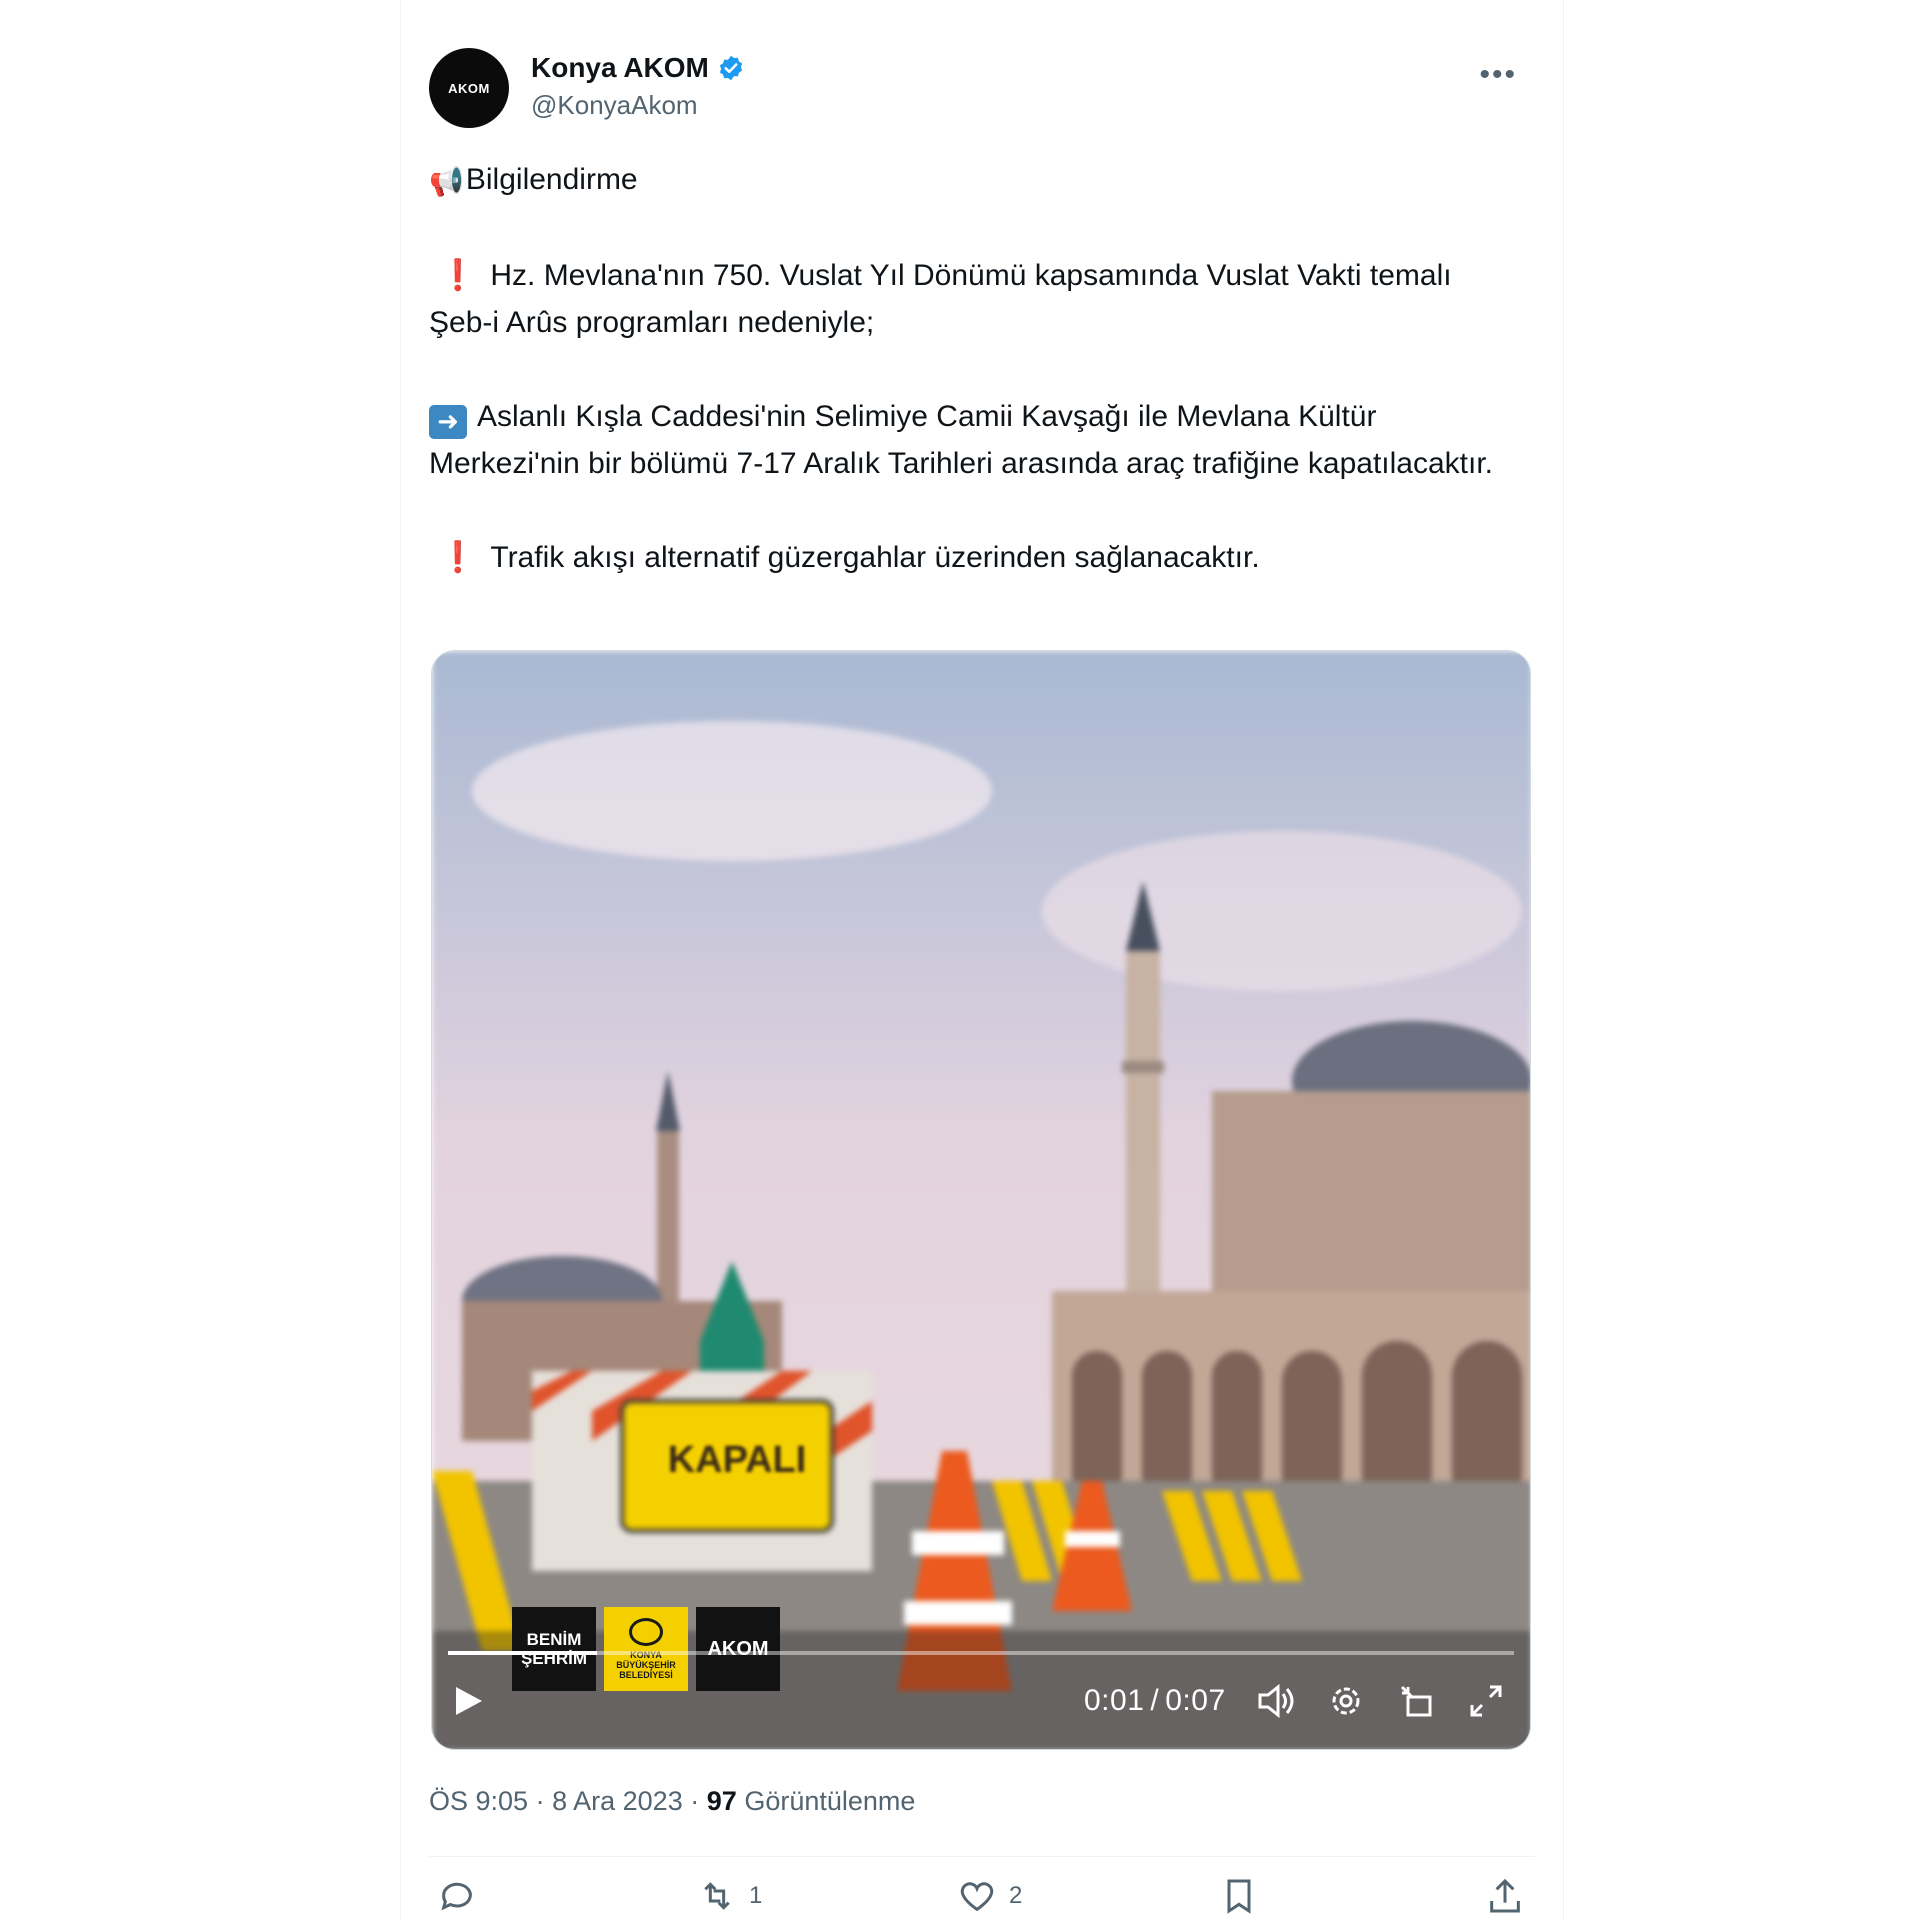 The height and width of the screenshot is (1920, 1920). I want to click on duration: 0:07, so click(1195, 1700).